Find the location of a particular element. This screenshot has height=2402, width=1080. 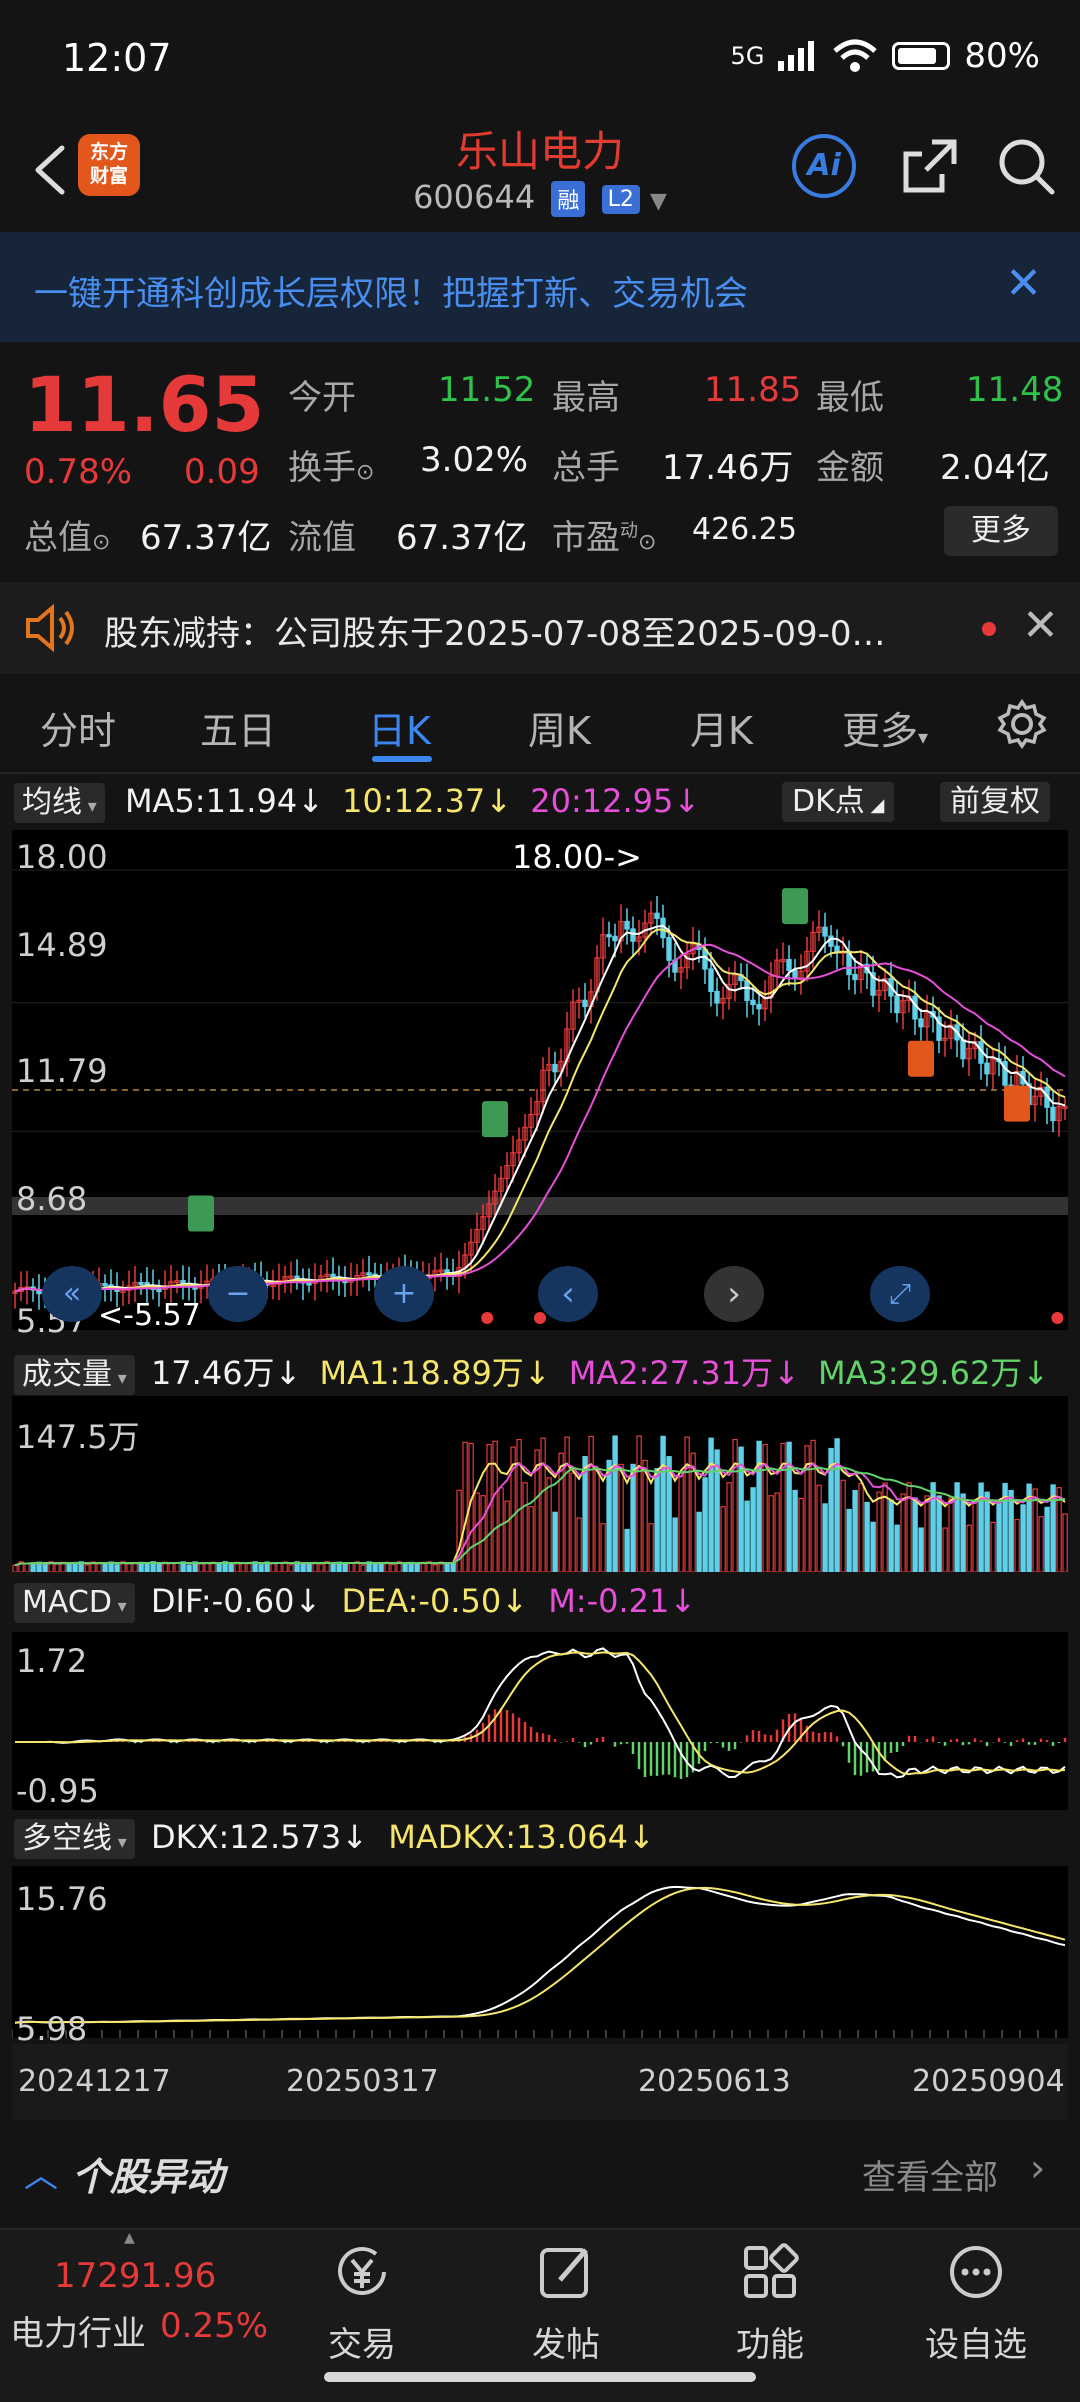

view-all-link: 查看全部 is located at coordinates (930, 2174).